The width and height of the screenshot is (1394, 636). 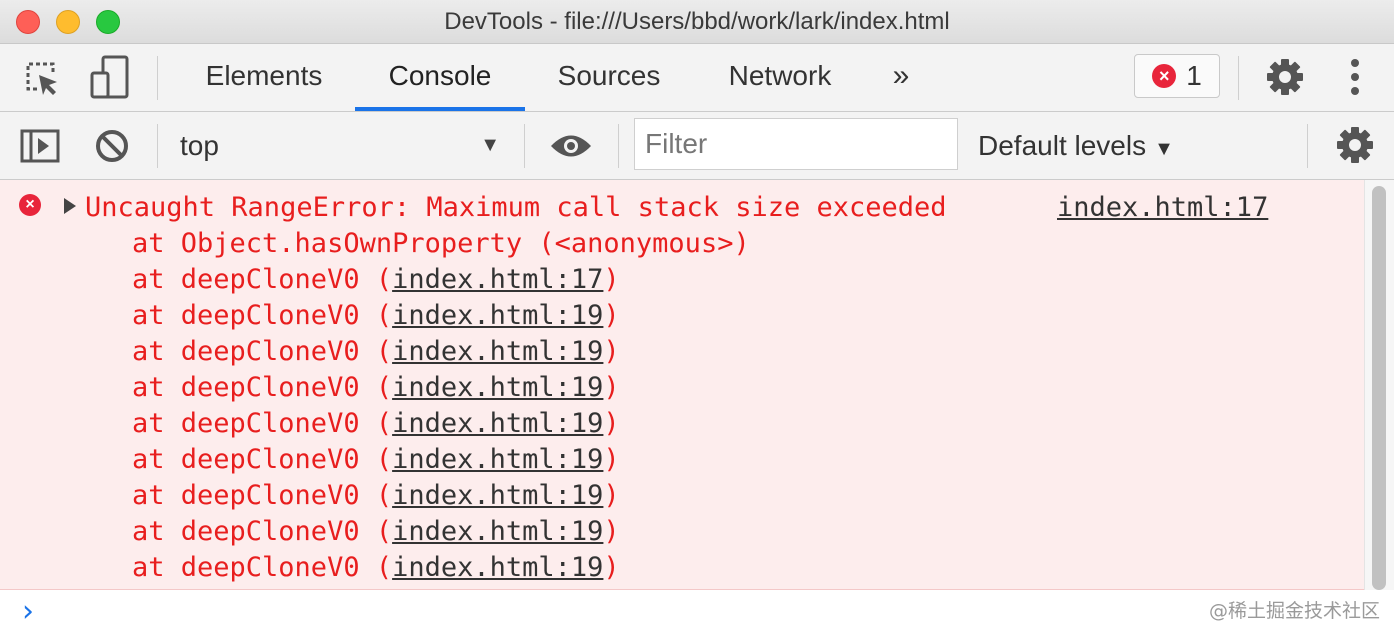 I want to click on tab-sources: Sources, so click(x=609, y=77).